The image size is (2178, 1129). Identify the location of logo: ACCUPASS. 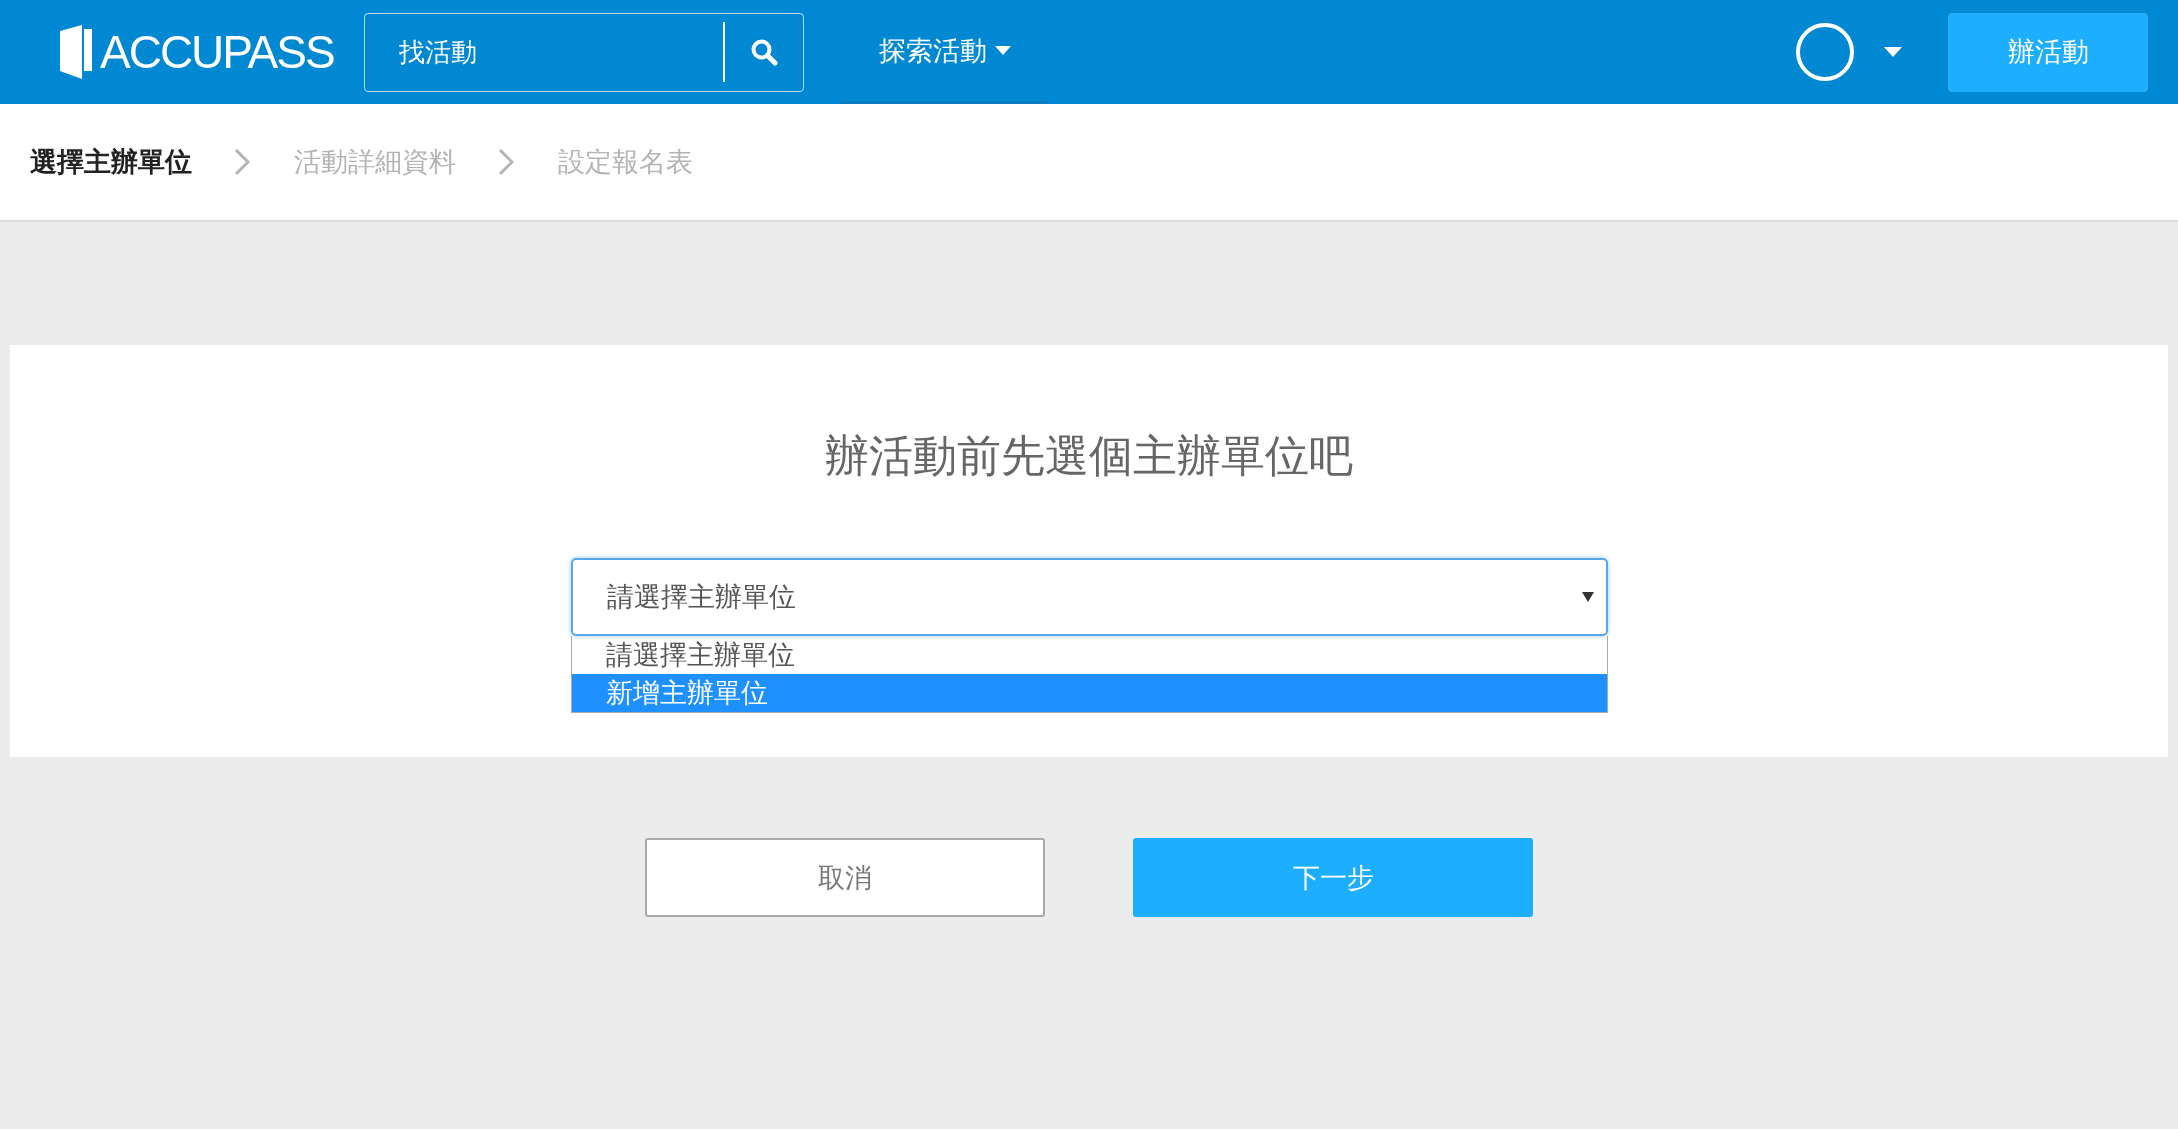
(196, 52).